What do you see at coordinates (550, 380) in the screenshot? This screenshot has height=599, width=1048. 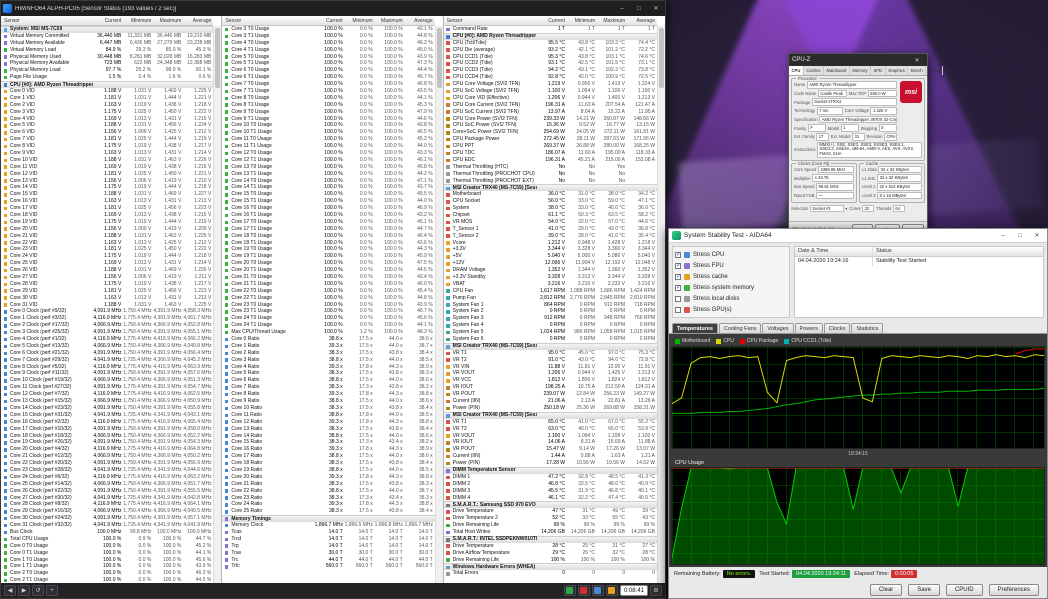 I see `sensor-row: VR VCC 1.812 V 1.800 V 1.824 V 1.812 V` at bounding box center [550, 380].